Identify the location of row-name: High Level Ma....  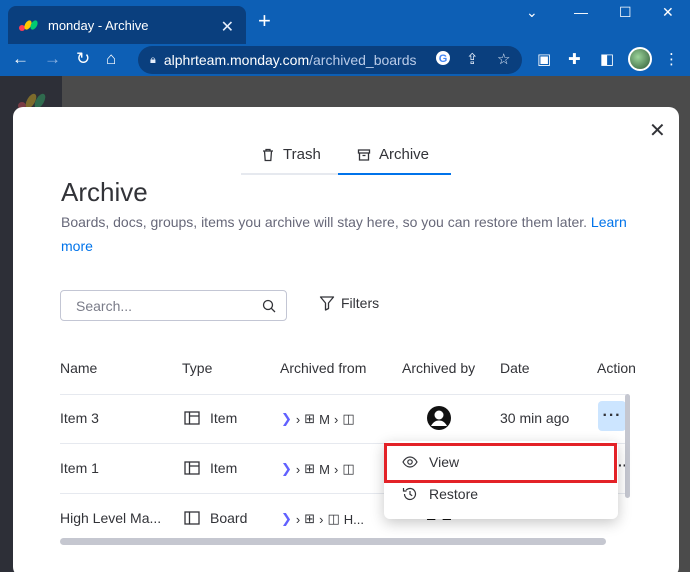
(111, 518).